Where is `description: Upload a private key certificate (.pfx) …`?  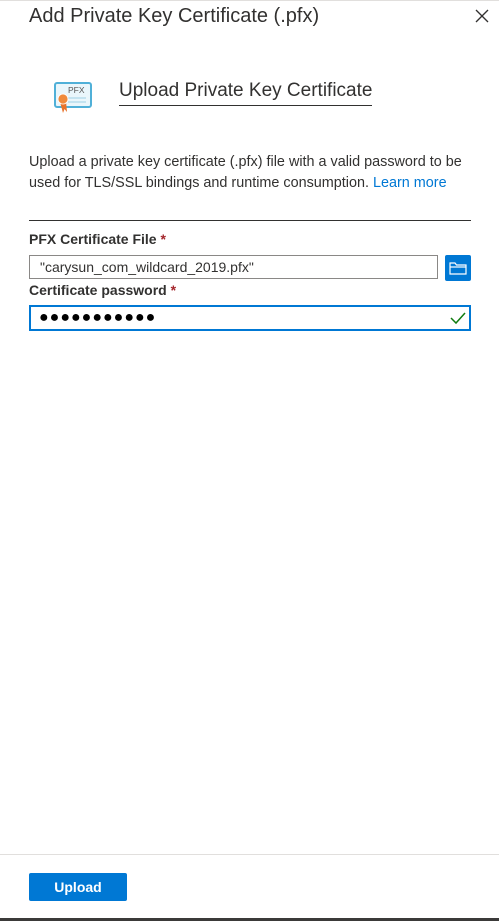
description: Upload a private key certificate (.pfx) … is located at coordinates (254, 172).